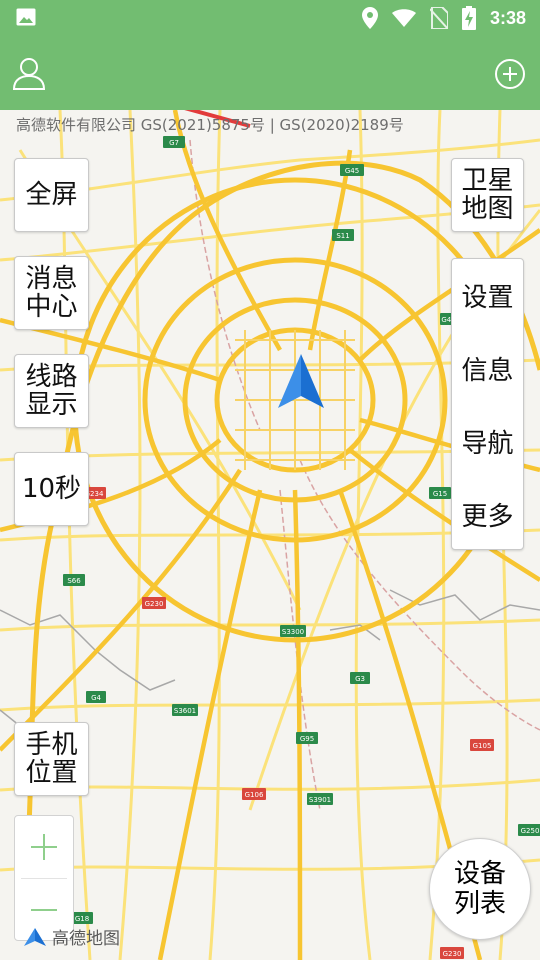 This screenshot has height=960, width=540. Describe the element at coordinates (210, 125) in the screenshot. I see `map-copyright: 高德软件有限公司 GS(2021)5875号 | GS(2020)2189号` at that location.